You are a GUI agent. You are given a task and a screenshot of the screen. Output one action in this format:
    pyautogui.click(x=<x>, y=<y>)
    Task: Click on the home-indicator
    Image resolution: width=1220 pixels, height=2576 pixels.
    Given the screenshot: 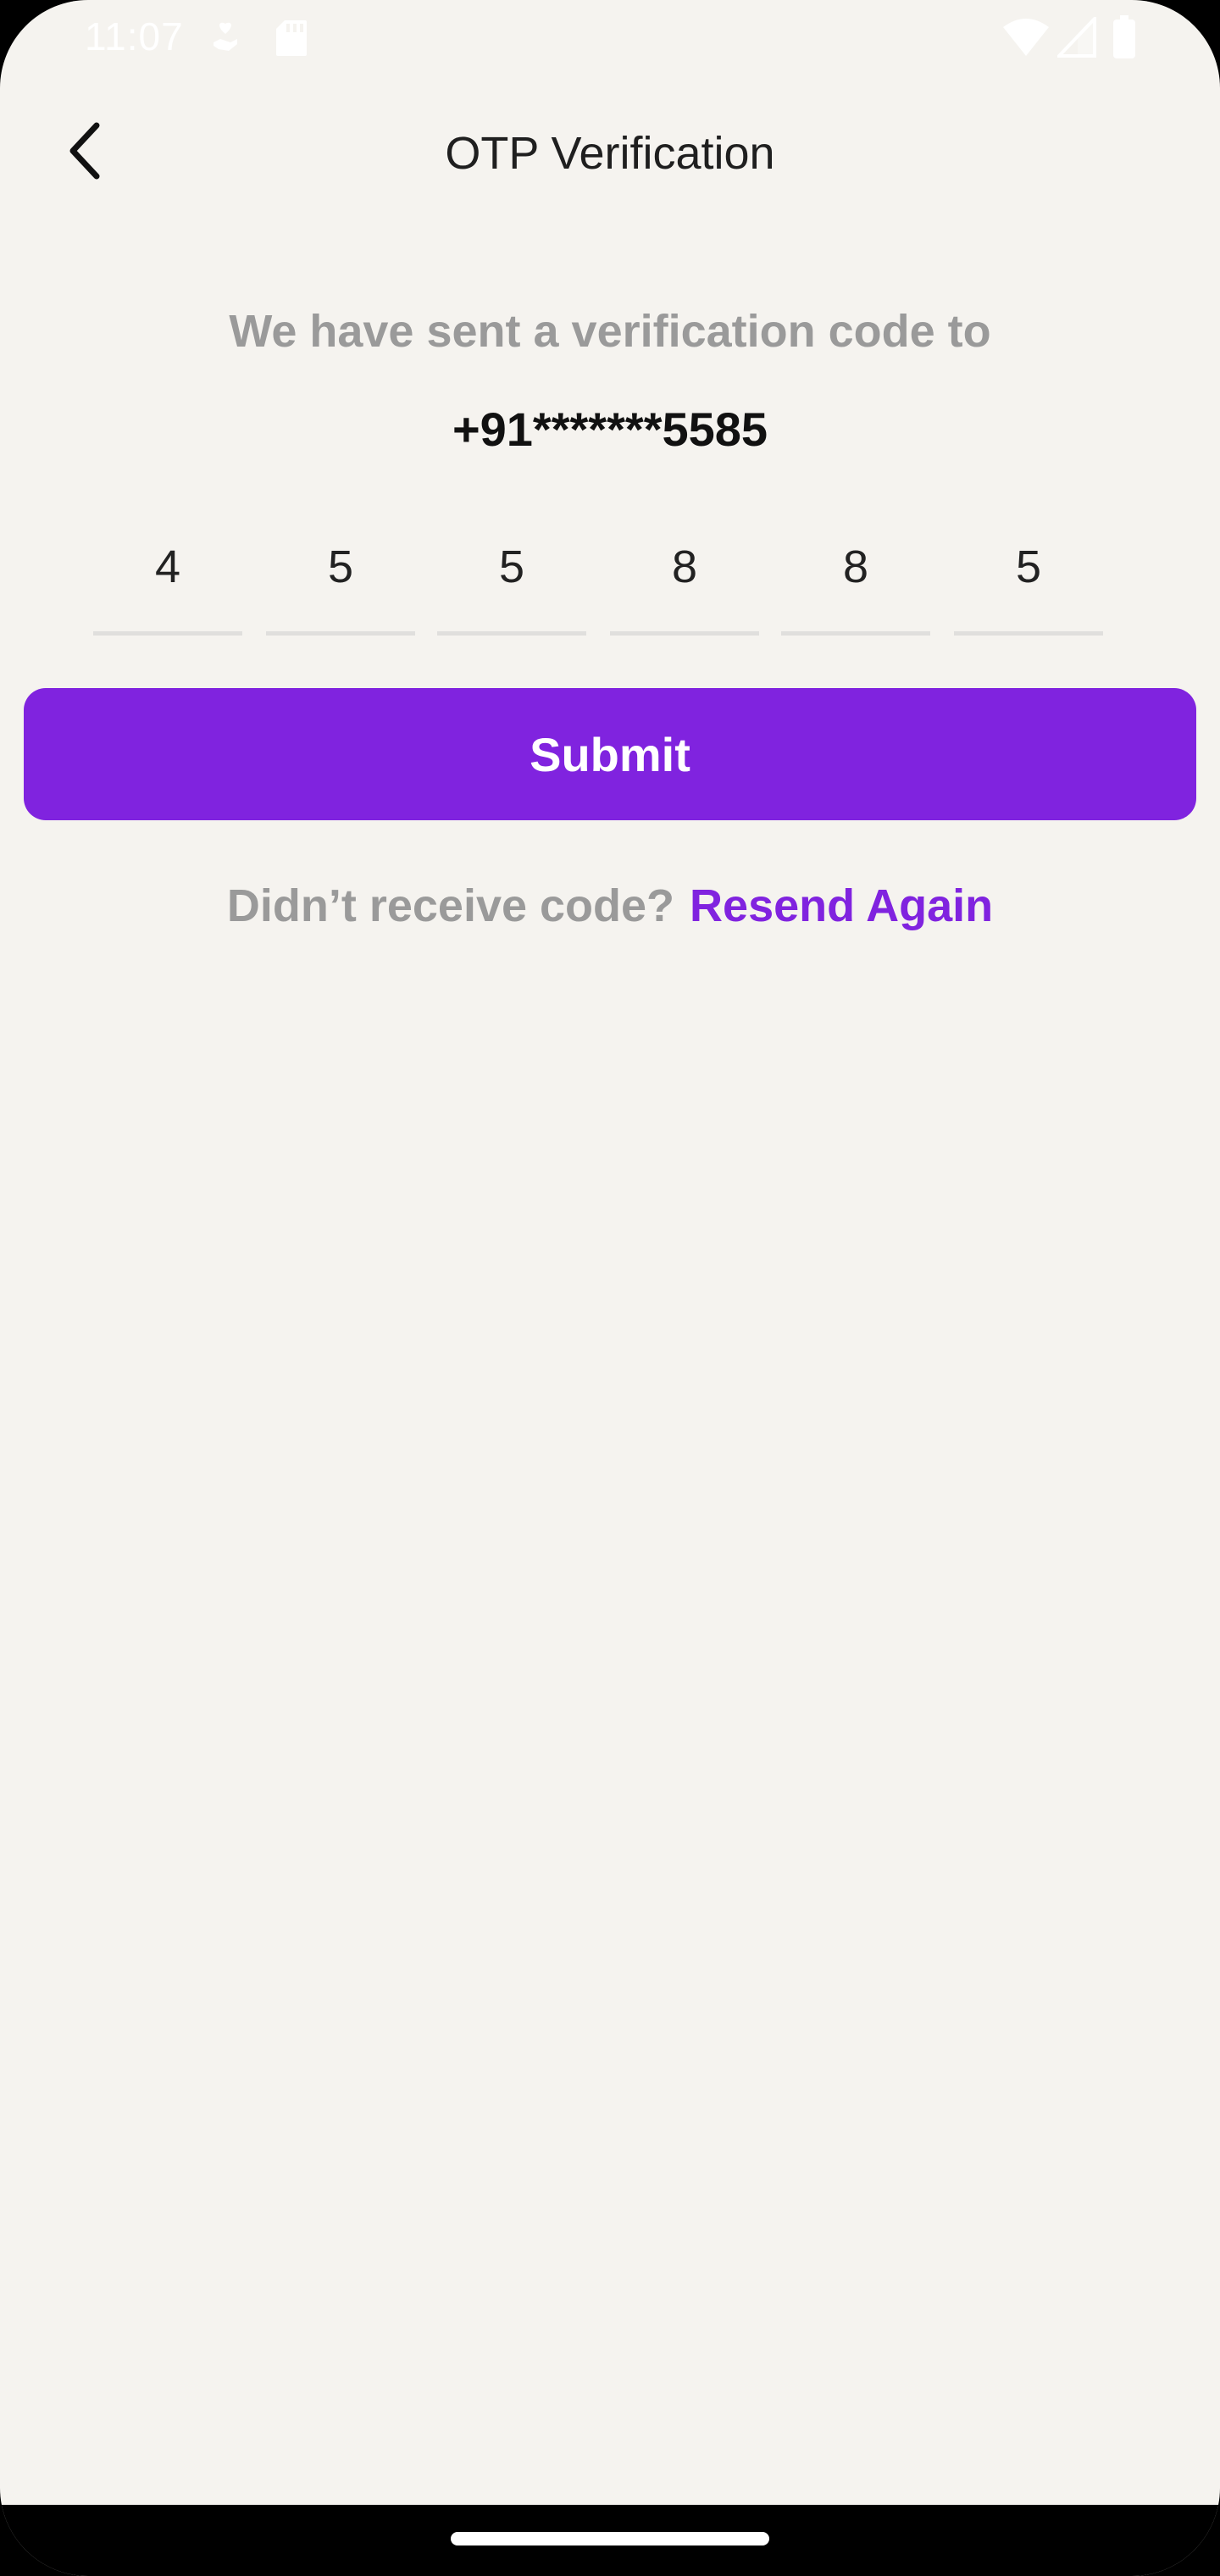 What is the action you would take?
    pyautogui.click(x=610, y=2538)
    